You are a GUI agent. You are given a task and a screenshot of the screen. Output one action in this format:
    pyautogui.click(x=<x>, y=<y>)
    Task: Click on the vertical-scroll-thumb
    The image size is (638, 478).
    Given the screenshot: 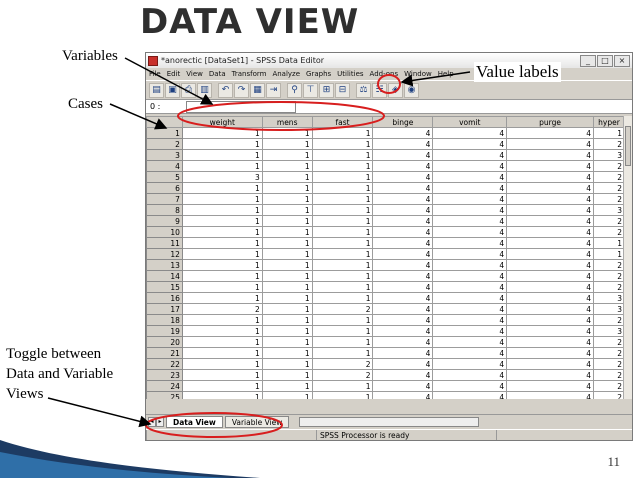 What is the action you would take?
    pyautogui.click(x=628, y=146)
    